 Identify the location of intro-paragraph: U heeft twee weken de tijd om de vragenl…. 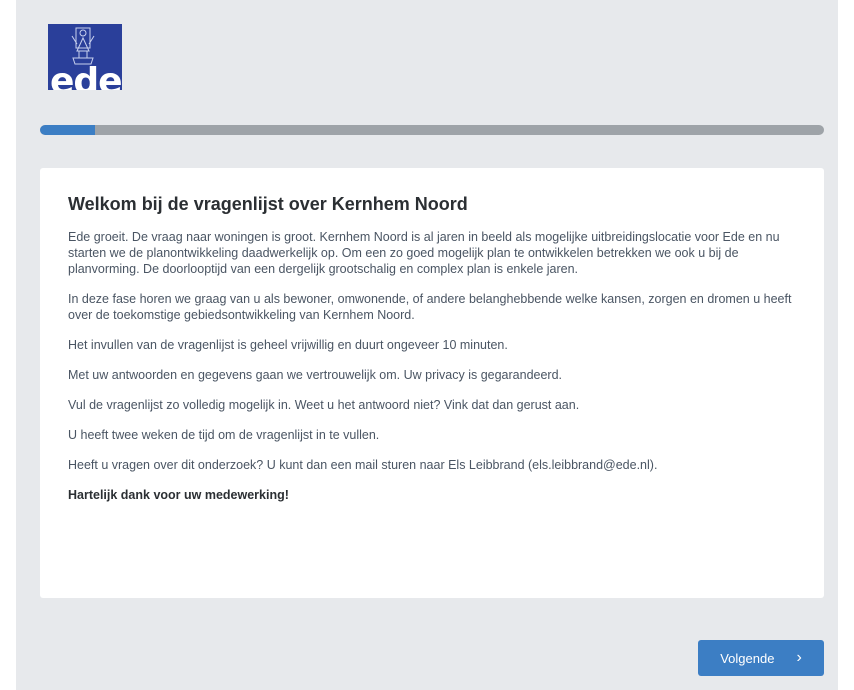
(224, 435).